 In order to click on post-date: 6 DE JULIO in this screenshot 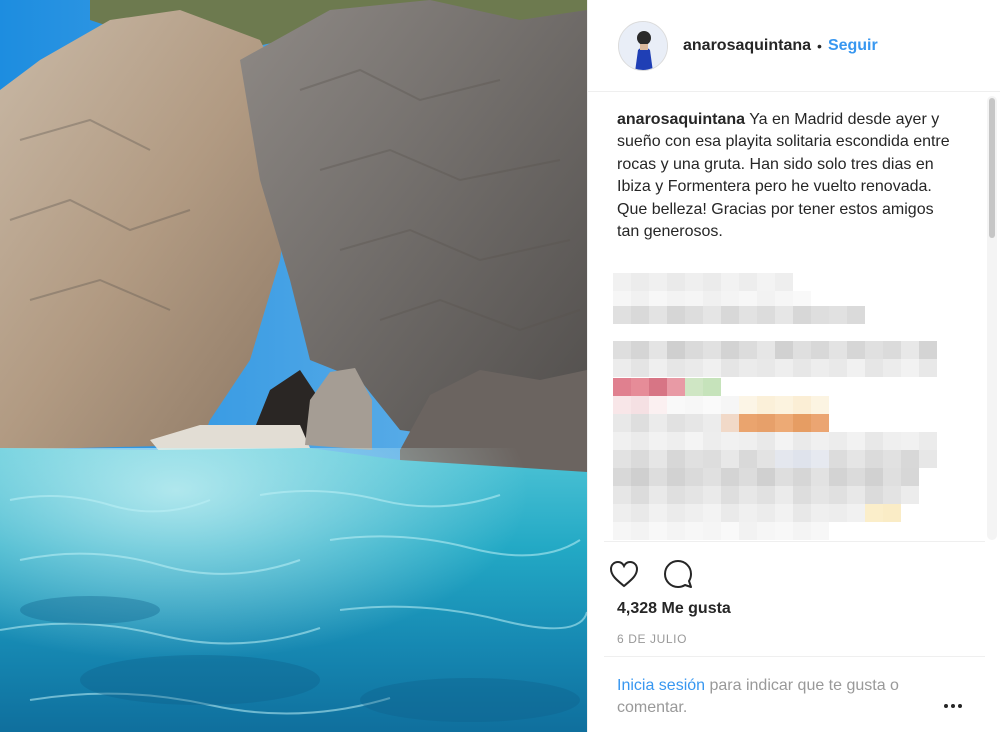, I will do `click(652, 639)`.